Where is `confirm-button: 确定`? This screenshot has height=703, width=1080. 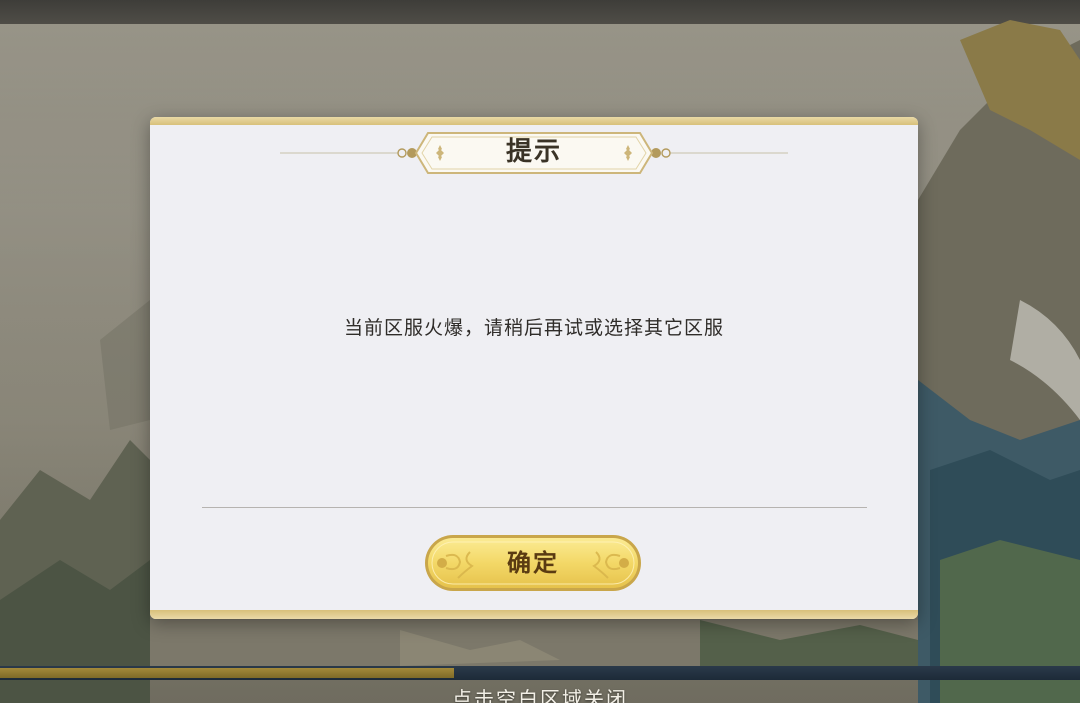
confirm-button: 确定 is located at coordinates (533, 563).